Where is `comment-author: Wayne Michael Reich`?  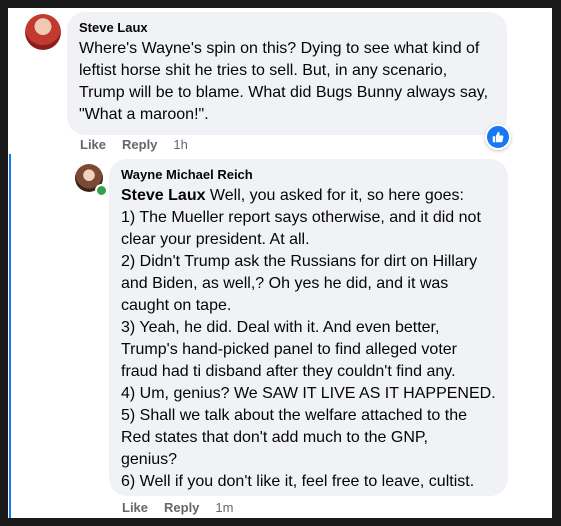 comment-author: Wayne Michael Reich is located at coordinates (308, 175).